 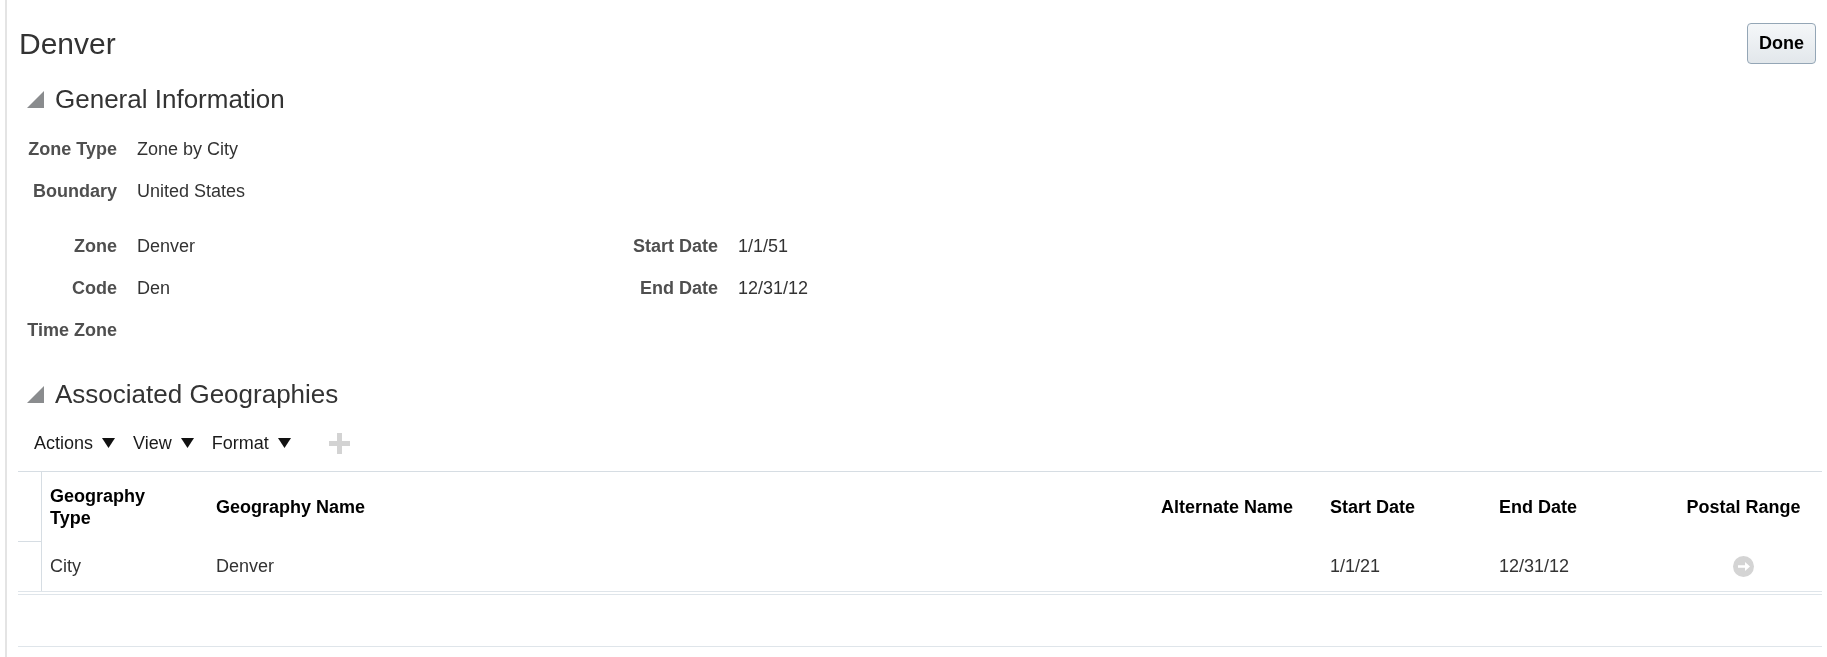 I want to click on column-header: Geography Name, so click(x=291, y=507).